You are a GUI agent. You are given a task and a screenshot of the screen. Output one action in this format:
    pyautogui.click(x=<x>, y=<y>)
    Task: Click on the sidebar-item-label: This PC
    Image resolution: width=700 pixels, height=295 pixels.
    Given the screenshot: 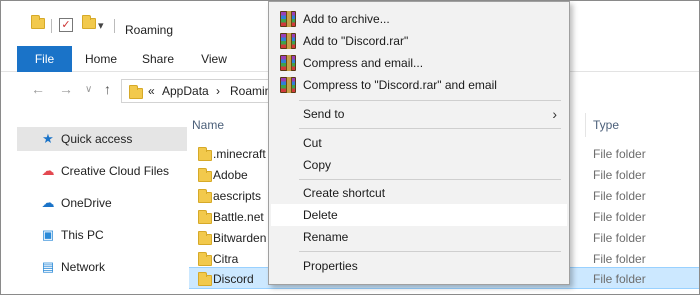 What is the action you would take?
    pyautogui.click(x=82, y=235)
    